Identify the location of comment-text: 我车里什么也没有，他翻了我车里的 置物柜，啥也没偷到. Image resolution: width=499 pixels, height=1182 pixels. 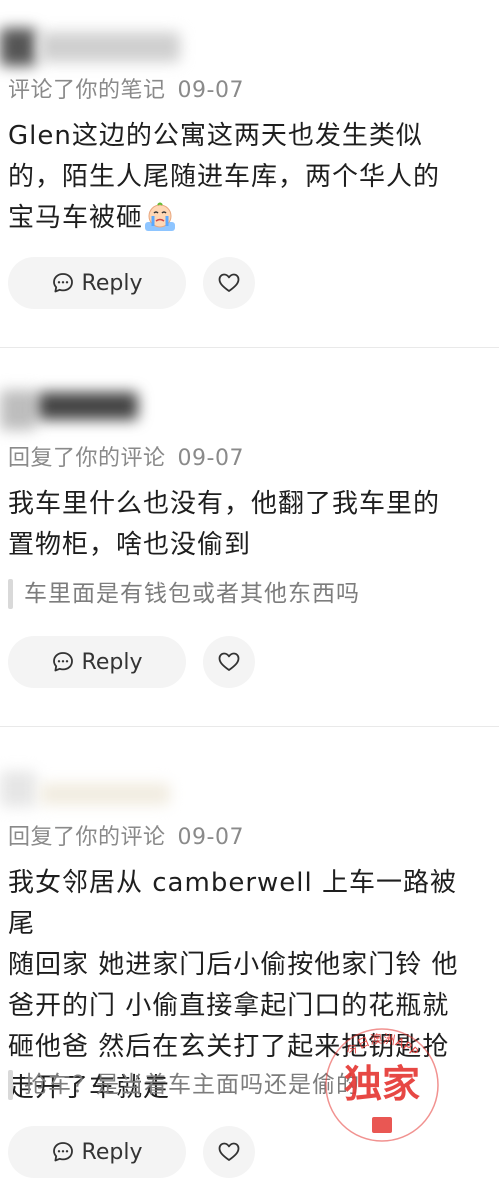
(243, 525).